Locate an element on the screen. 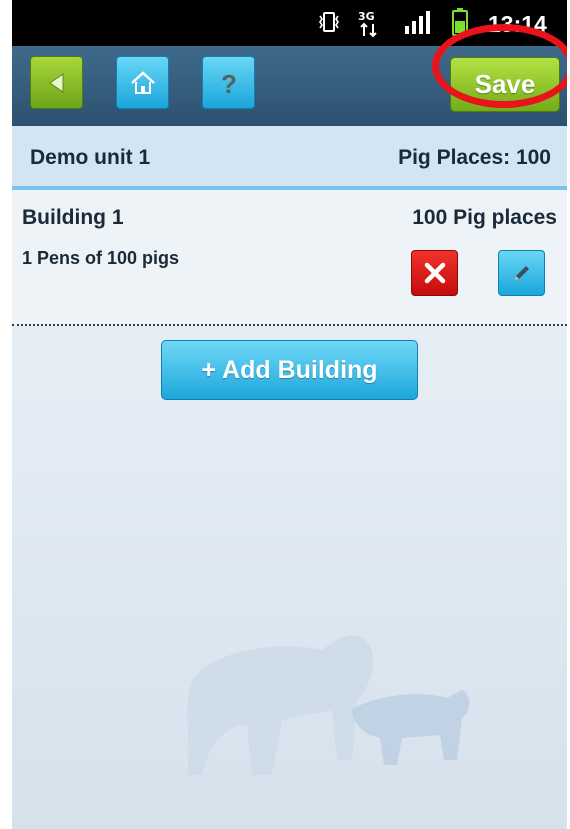  help-icon: ? is located at coordinates (229, 83).